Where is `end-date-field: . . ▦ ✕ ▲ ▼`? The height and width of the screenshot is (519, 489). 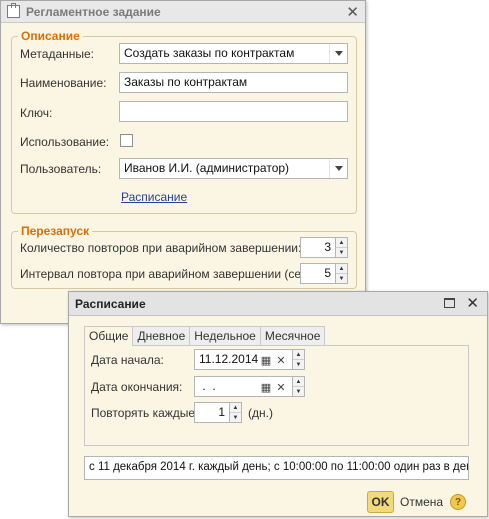 end-date-field: . . ▦ ✕ ▲ ▼ is located at coordinates (249, 386).